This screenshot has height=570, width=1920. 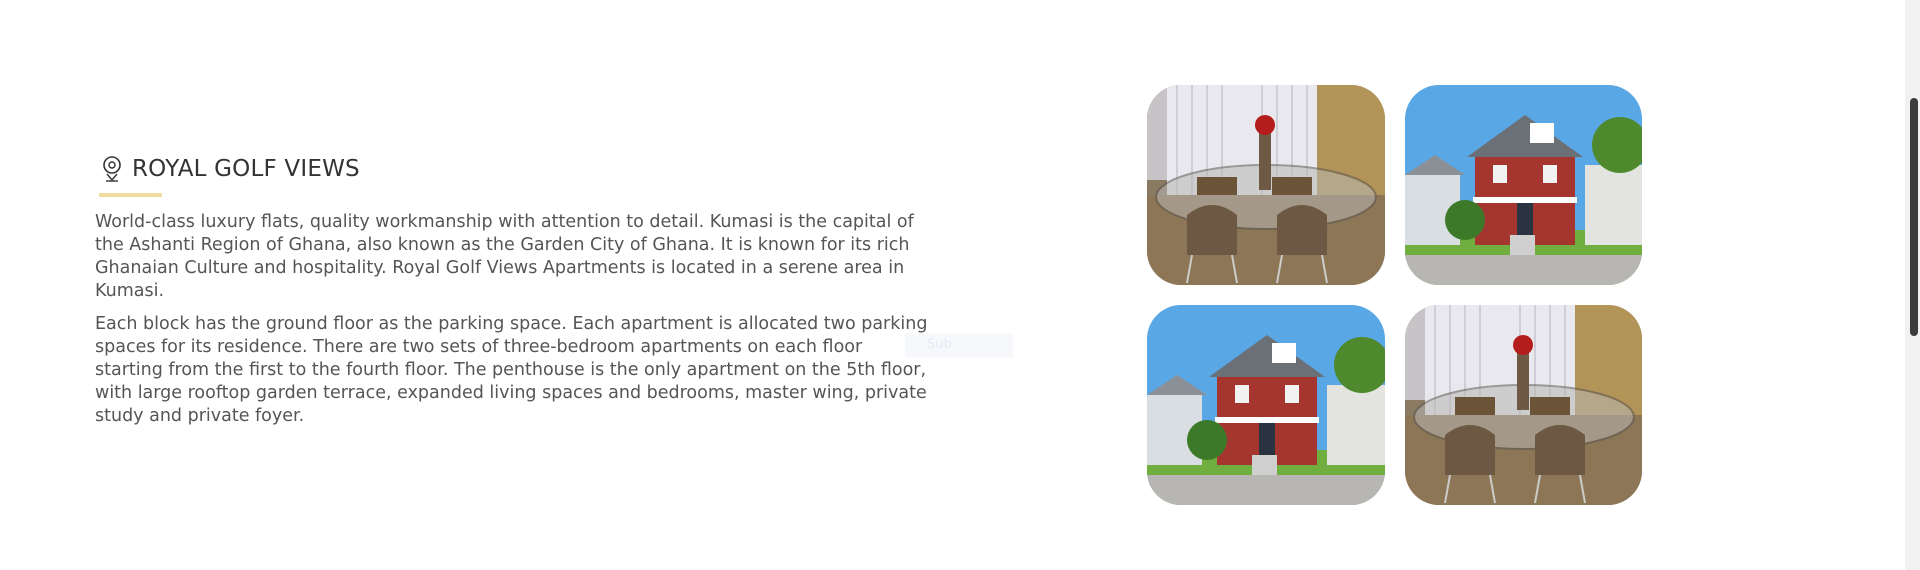 I want to click on title-underline, so click(x=130, y=195).